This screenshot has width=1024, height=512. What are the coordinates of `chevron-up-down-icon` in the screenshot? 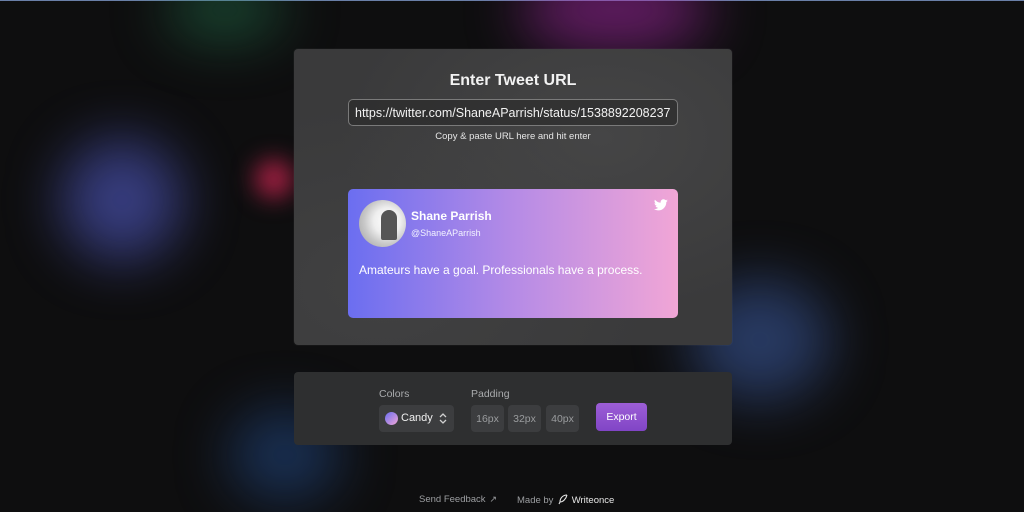 It's located at (443, 418).